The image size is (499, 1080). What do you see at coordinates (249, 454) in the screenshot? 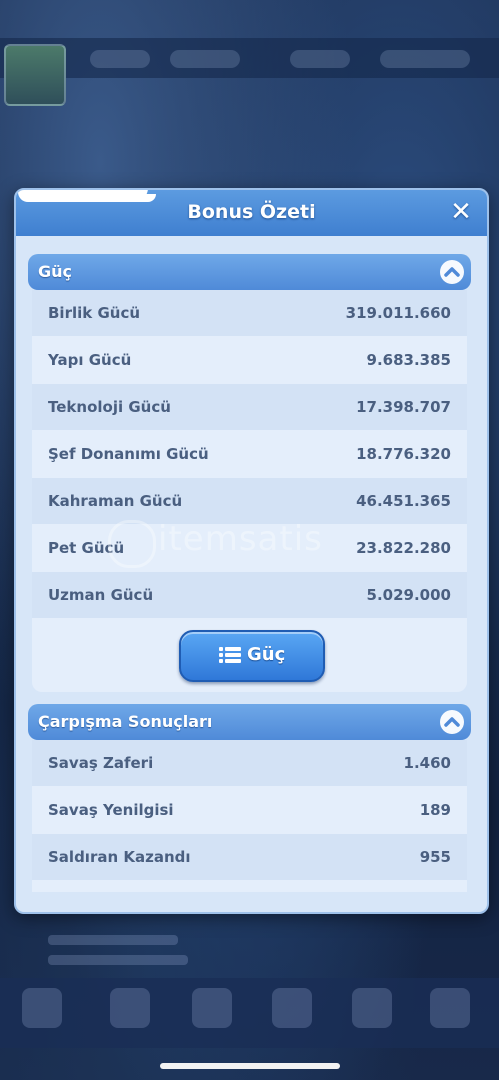
I see `table-row: Şef Donanımı Gücü 18.776.320` at bounding box center [249, 454].